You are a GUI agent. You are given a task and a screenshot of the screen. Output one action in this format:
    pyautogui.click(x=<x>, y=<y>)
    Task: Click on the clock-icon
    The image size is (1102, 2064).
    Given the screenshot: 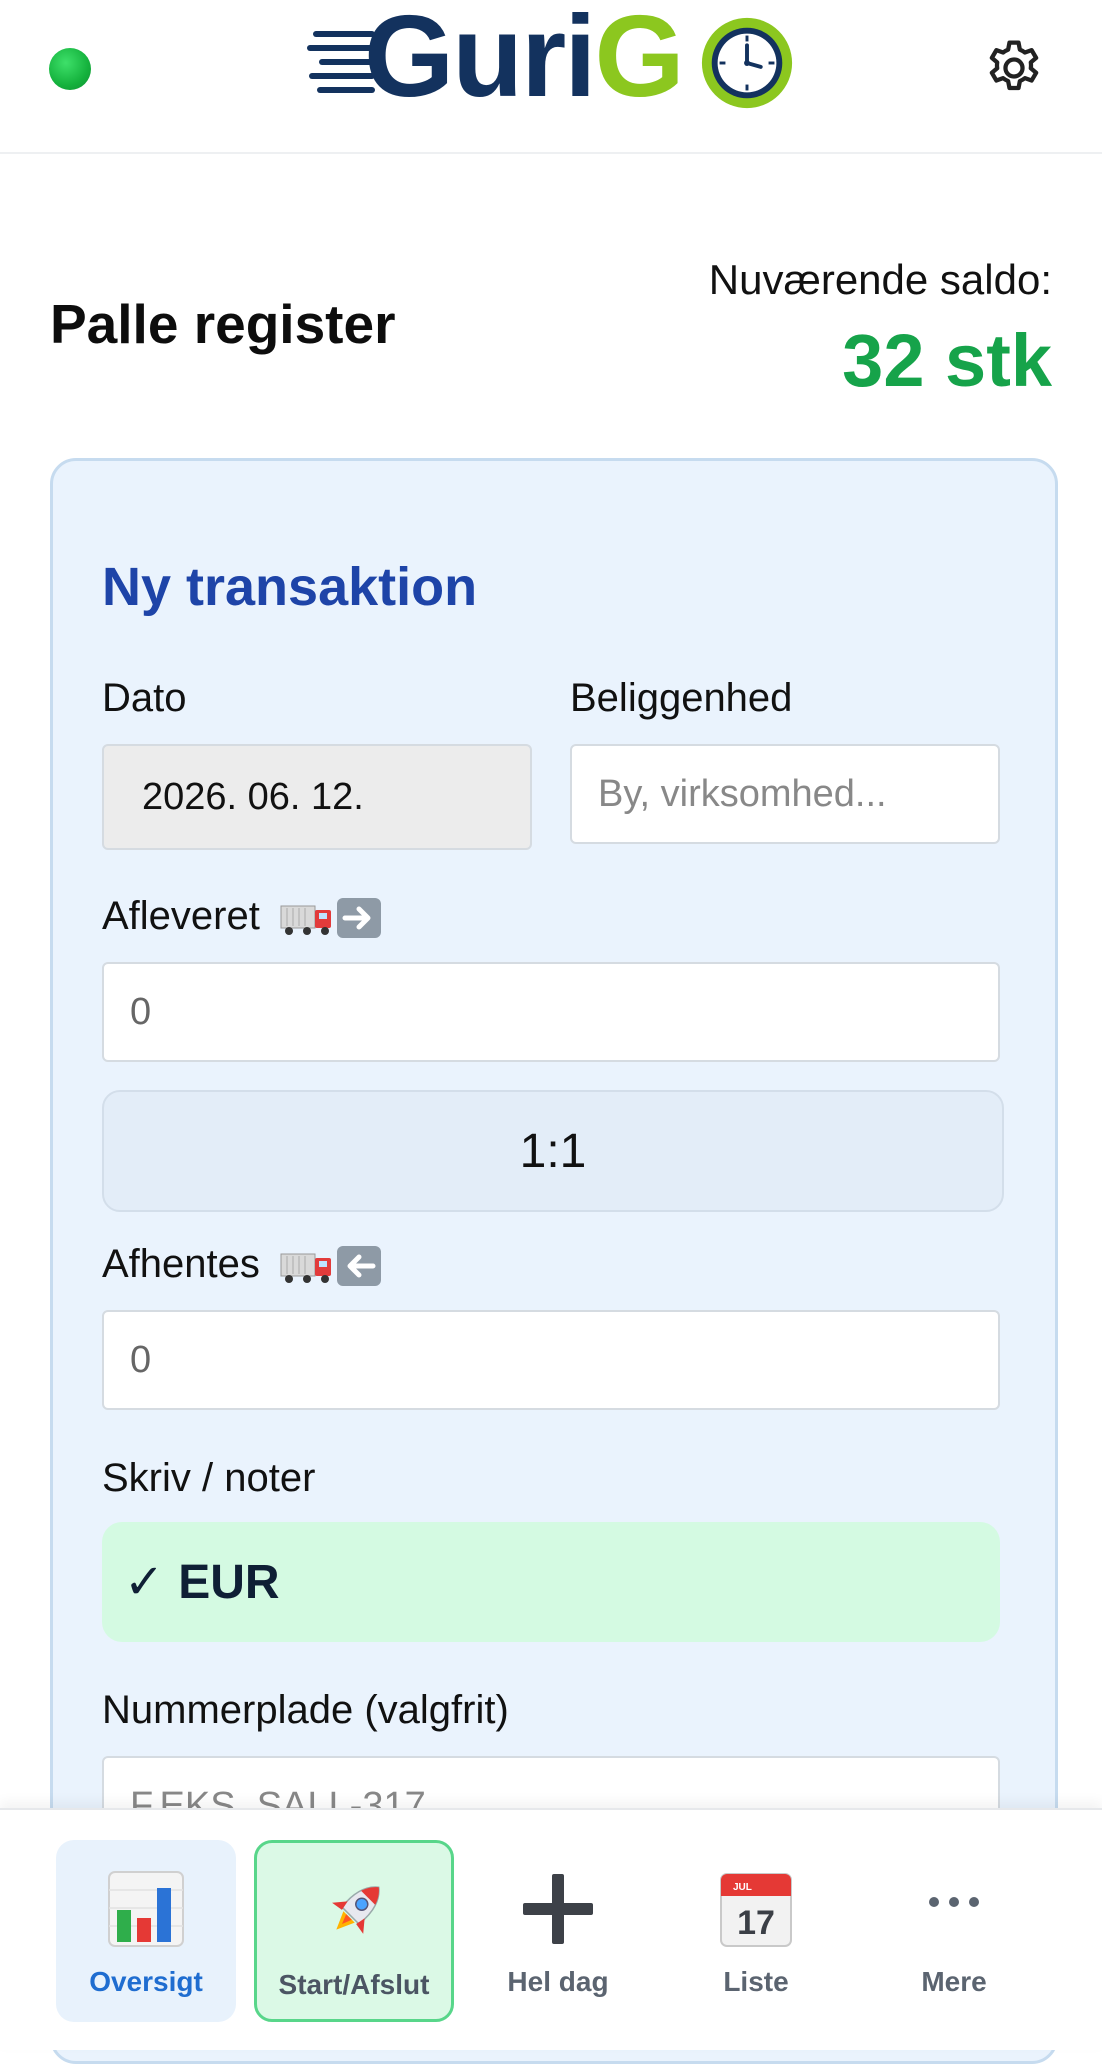 What is the action you would take?
    pyautogui.click(x=747, y=63)
    